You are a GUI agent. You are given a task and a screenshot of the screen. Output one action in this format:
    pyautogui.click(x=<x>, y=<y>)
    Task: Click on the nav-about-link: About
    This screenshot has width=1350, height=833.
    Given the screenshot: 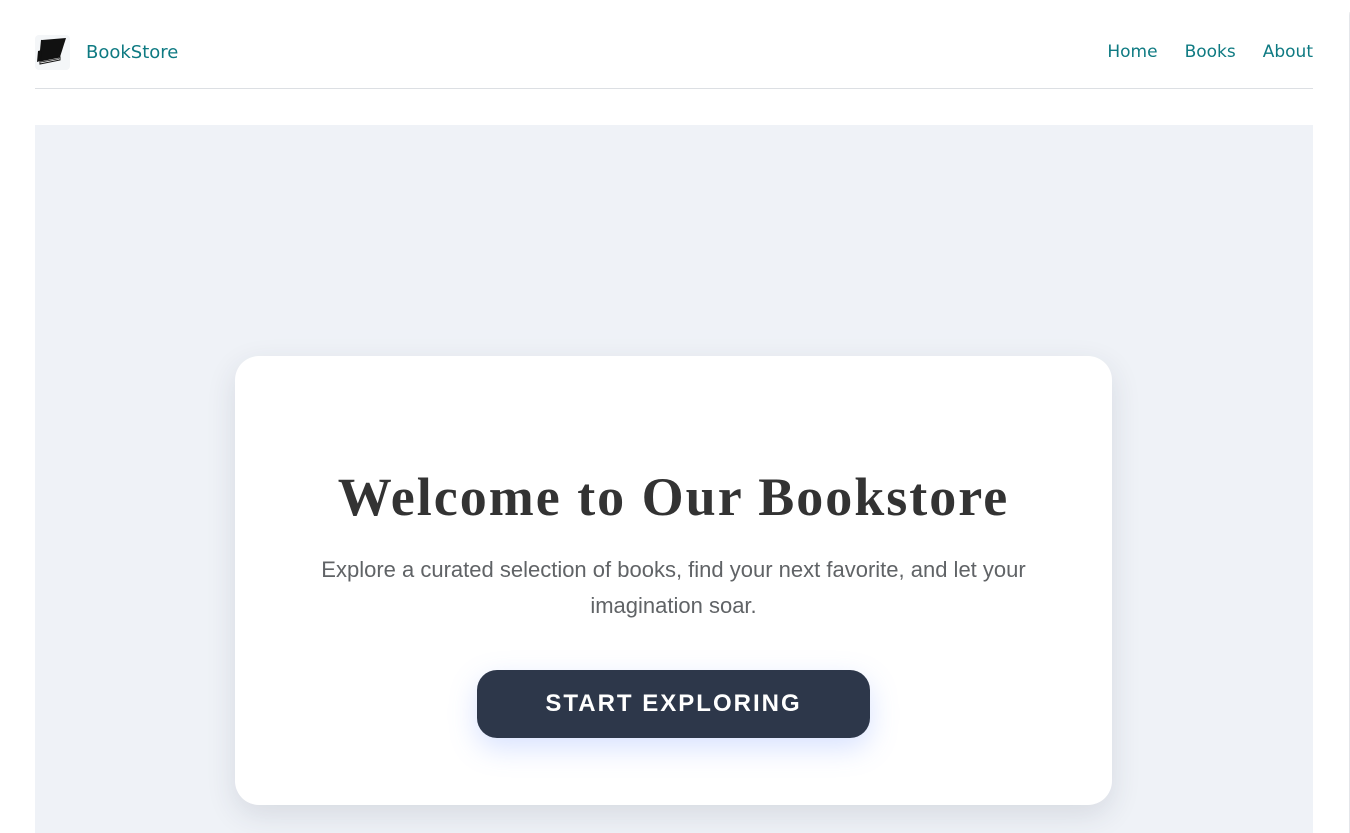 What is the action you would take?
    pyautogui.click(x=1288, y=52)
    